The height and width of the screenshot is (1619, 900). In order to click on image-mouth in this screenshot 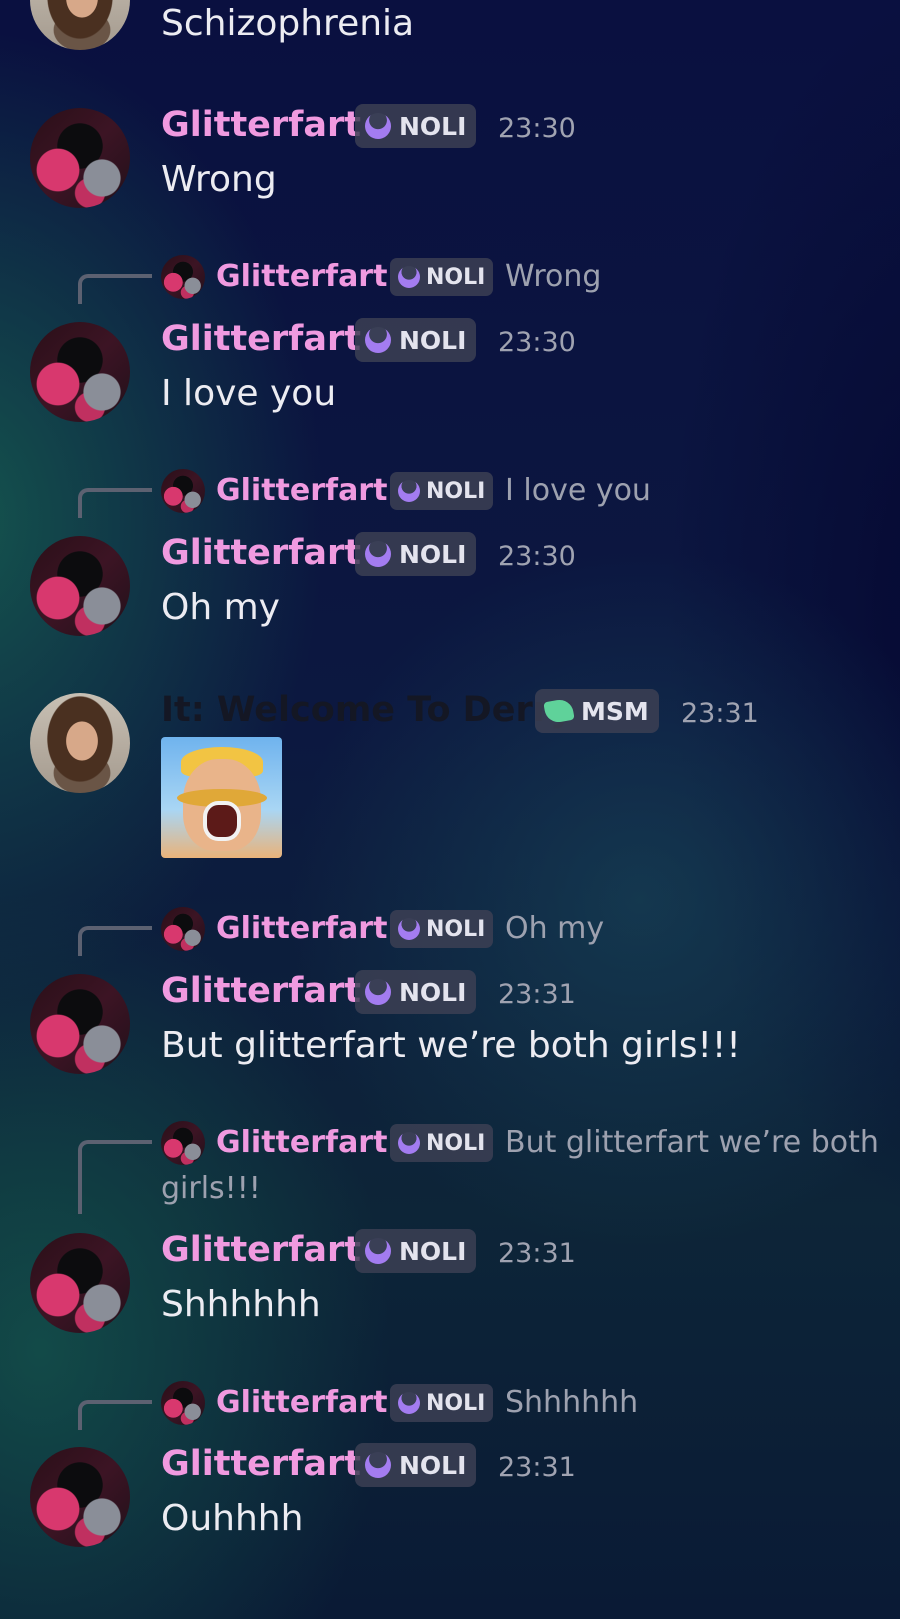, I will do `click(222, 821)`.